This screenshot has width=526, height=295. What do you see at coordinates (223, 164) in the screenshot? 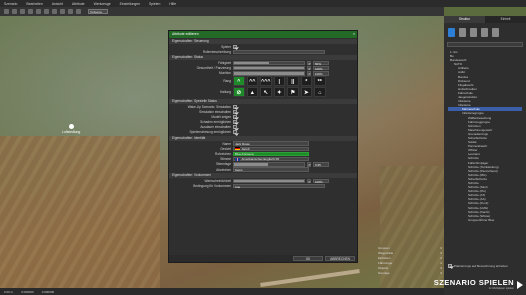
I see `pitch-label: Stimmlage` at bounding box center [223, 164].